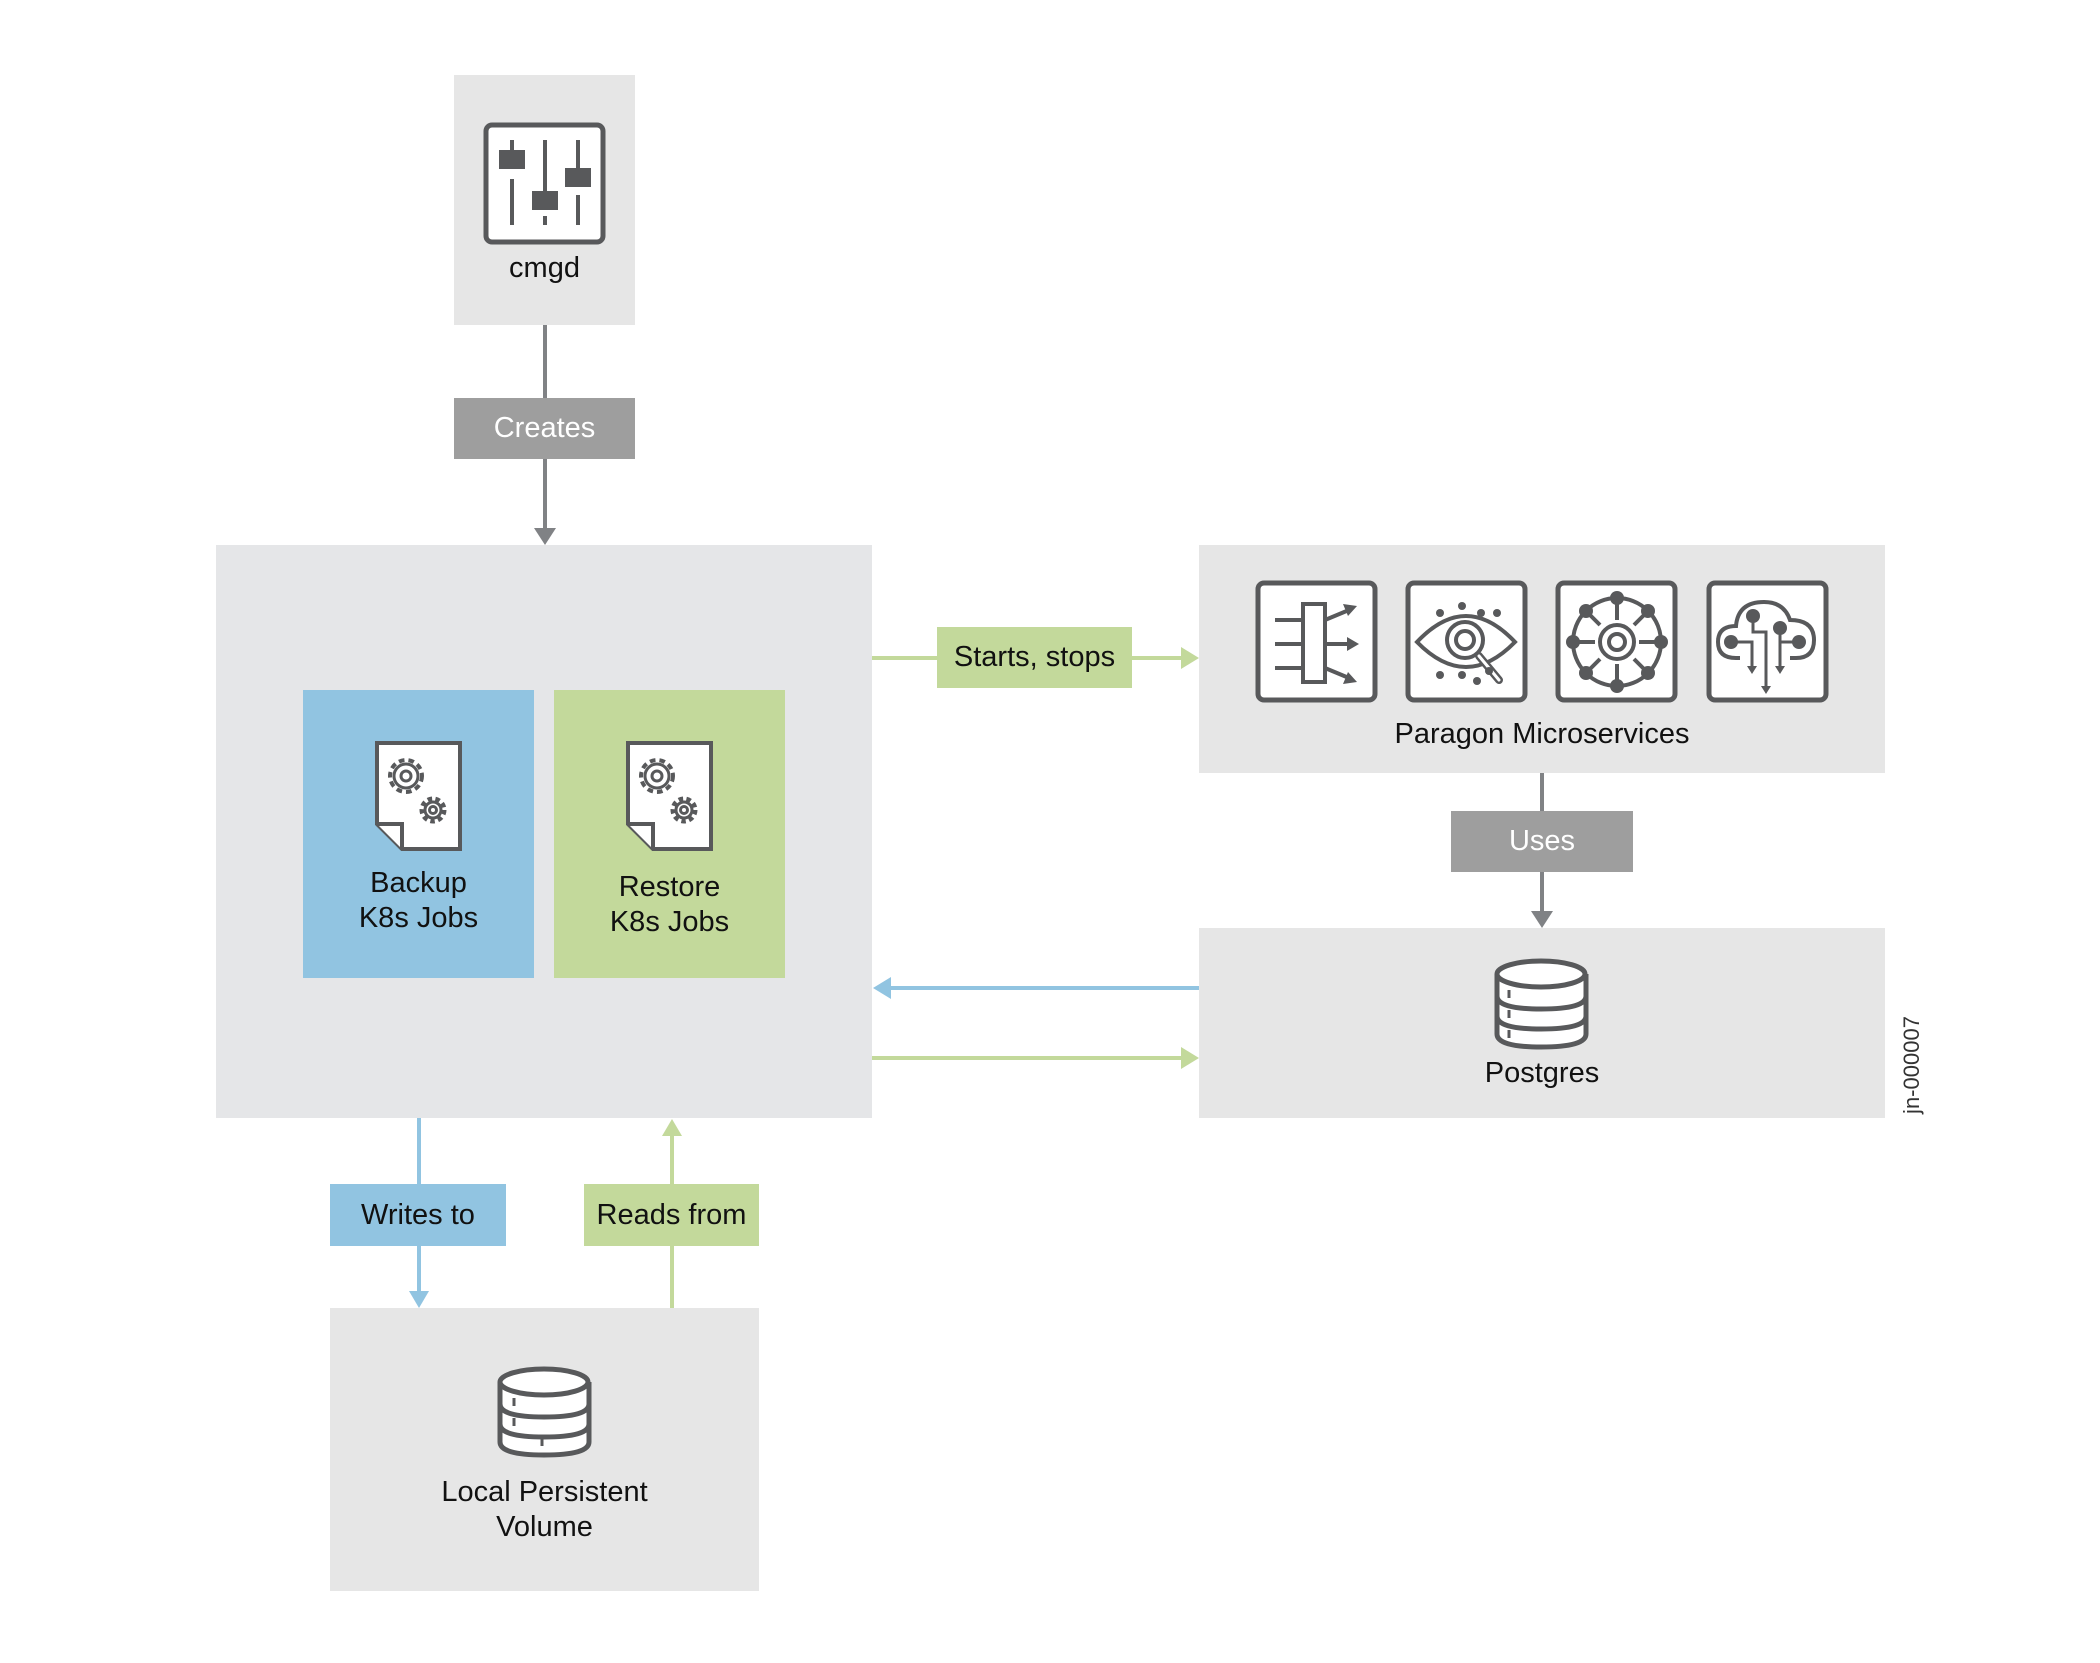  Describe the element at coordinates (418, 918) in the screenshot. I see `backup-label-line2: K8s Jobs` at that location.